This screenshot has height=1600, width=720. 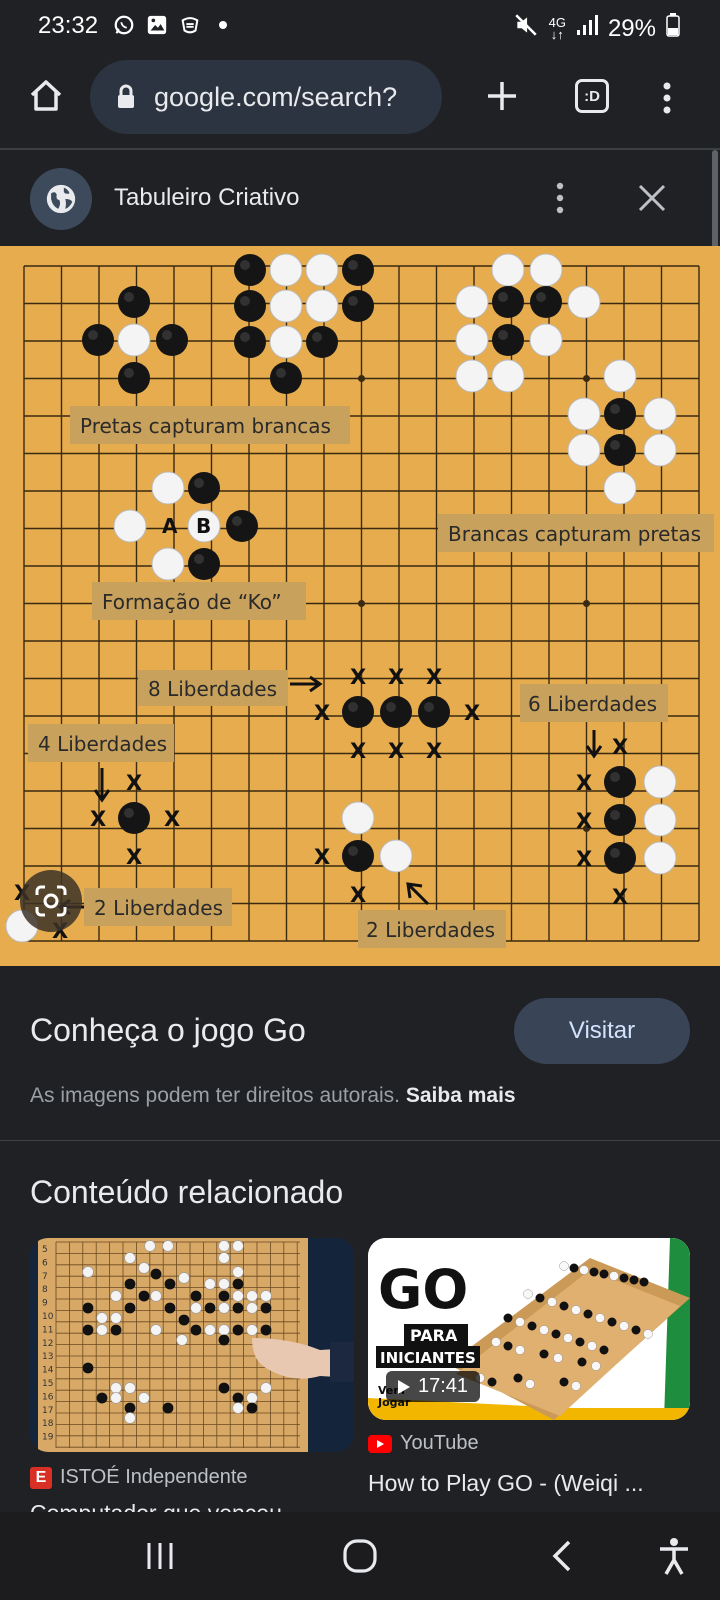 I want to click on globe-icon, so click(x=61, y=199).